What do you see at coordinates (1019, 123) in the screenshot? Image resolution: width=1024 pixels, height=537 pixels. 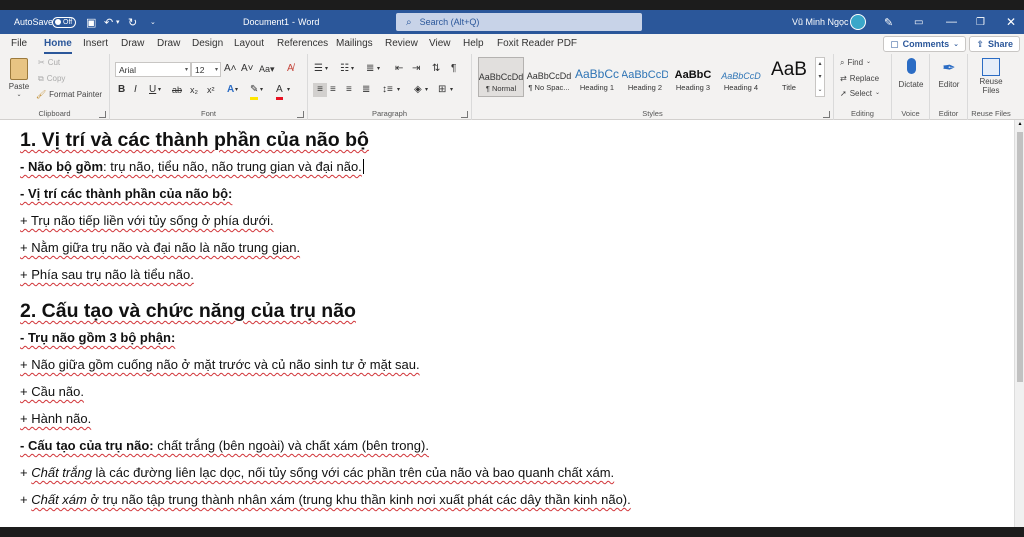 I see `scroll-up-icon: ▴` at bounding box center [1019, 123].